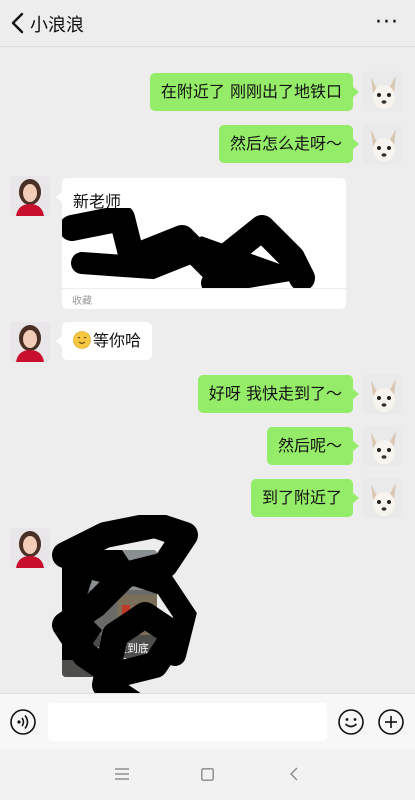 The width and height of the screenshot is (415, 800). Describe the element at coordinates (187, 722) in the screenshot. I see `message-input` at that location.